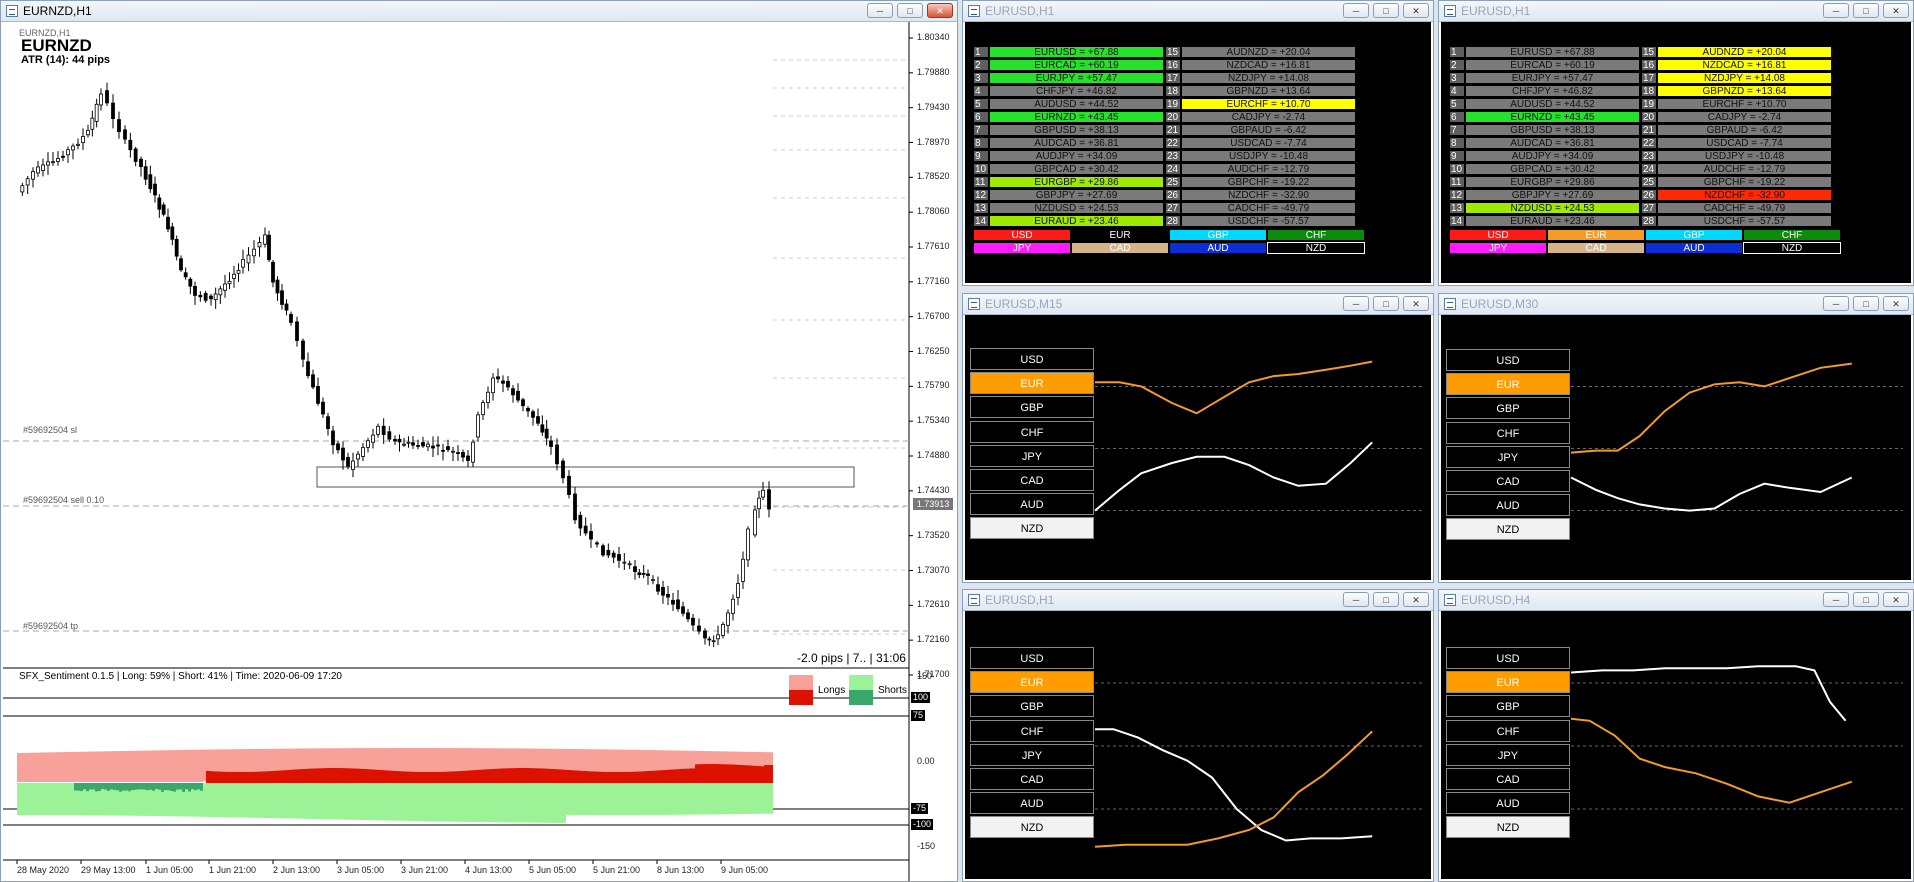 This screenshot has height=882, width=1914. Describe the element at coordinates (1020, 600) in the screenshot. I see `strength-window-title: EURUSD,H1` at that location.